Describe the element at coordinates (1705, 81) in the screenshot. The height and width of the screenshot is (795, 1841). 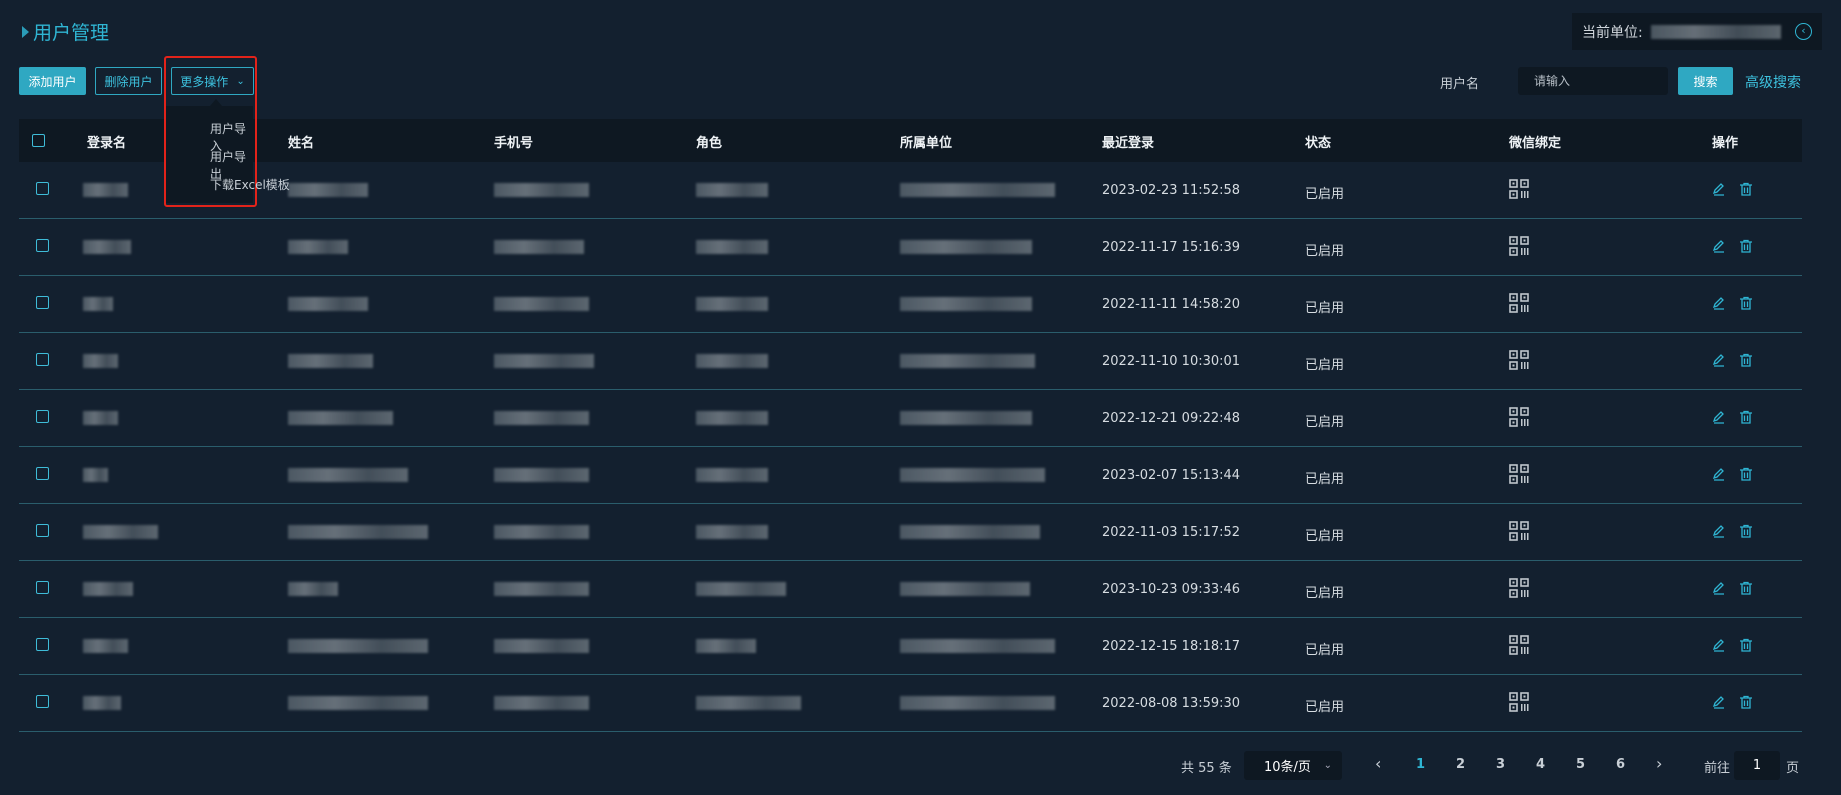
I see `search-button: 搜索` at that location.